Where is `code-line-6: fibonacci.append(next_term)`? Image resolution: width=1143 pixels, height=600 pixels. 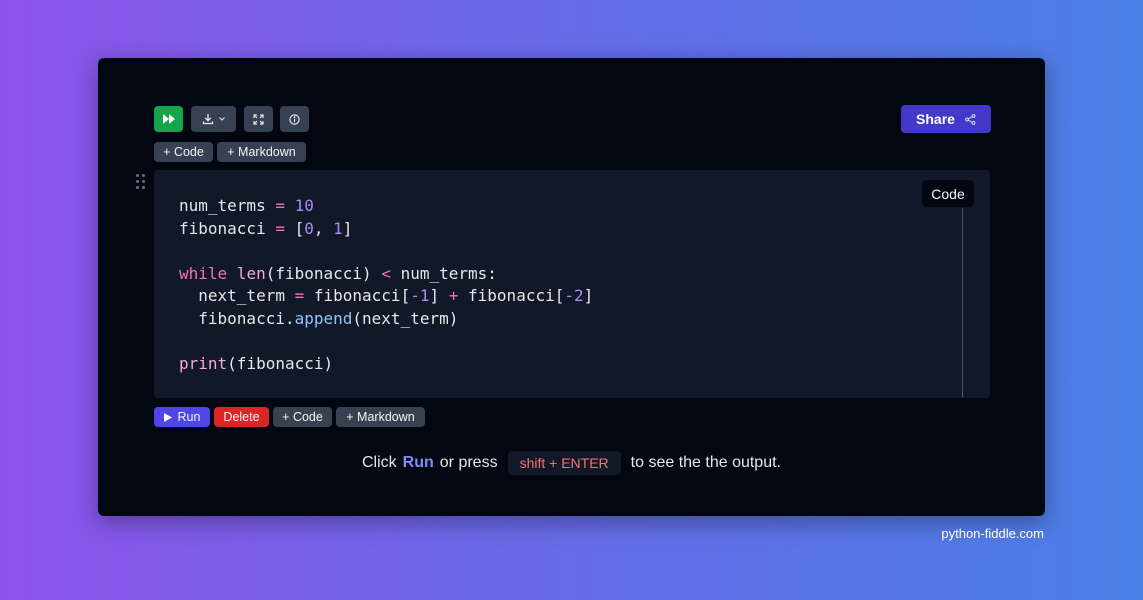 code-line-6: fibonacci.append(next_term) is located at coordinates (319, 318).